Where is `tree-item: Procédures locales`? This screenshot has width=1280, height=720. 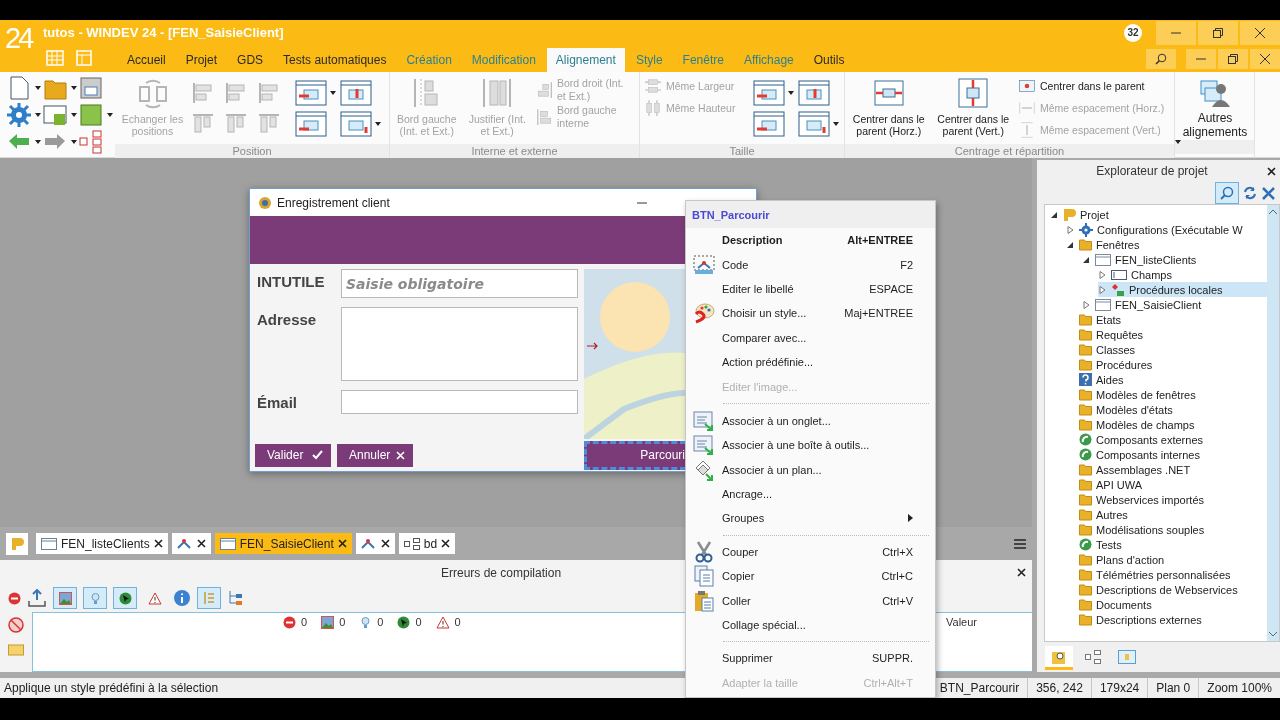
tree-item: Procédures locales is located at coordinates (1182, 289).